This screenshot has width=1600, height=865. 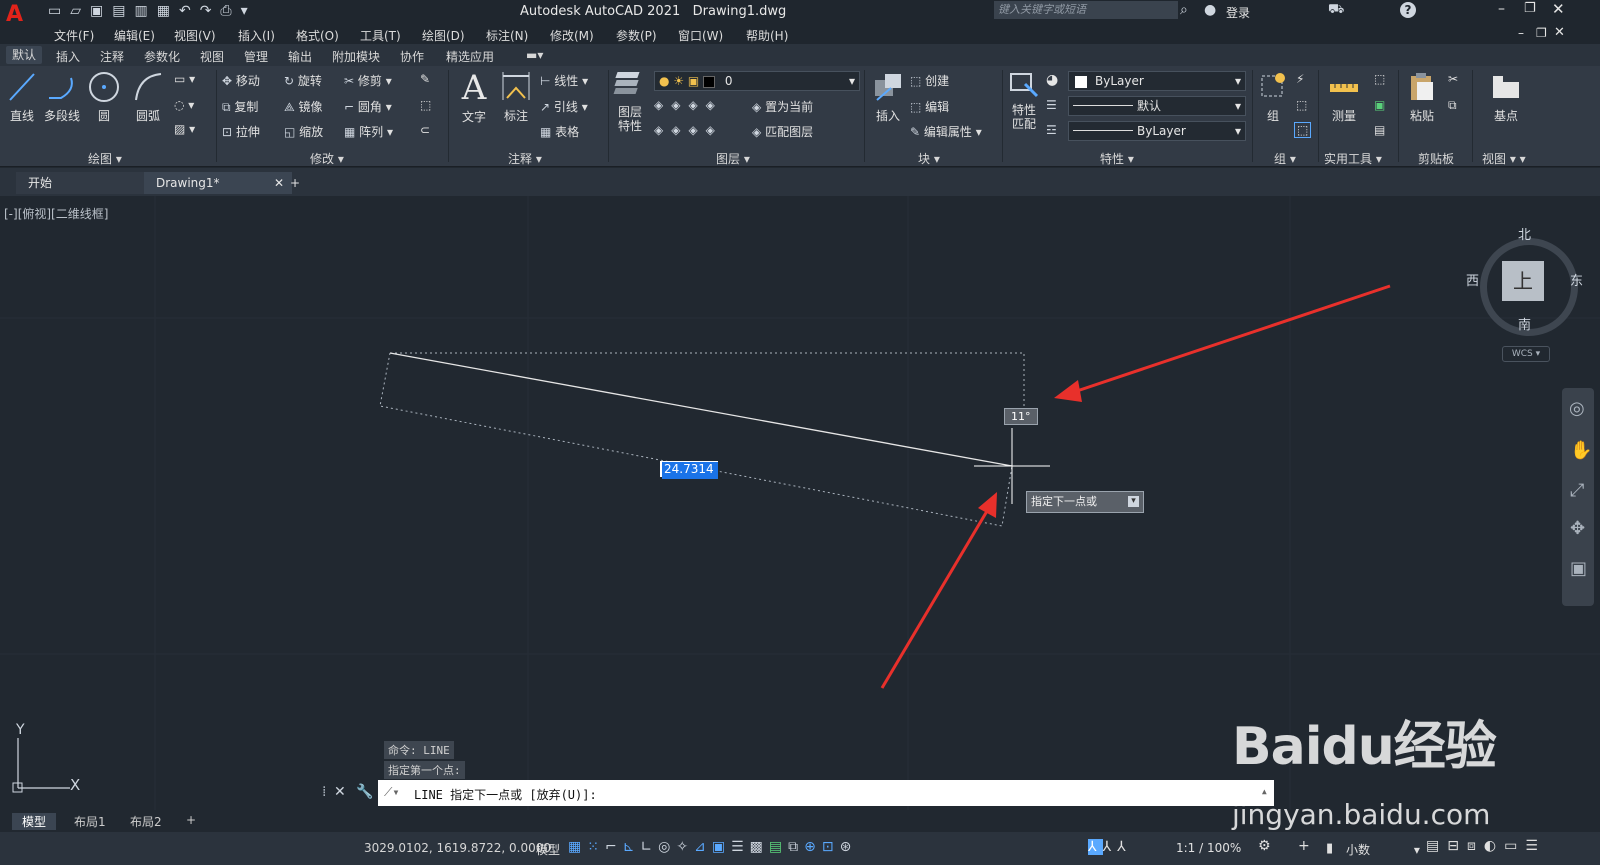 What do you see at coordinates (1184, 10) in the screenshot?
I see `search-icon: ⌕` at bounding box center [1184, 10].